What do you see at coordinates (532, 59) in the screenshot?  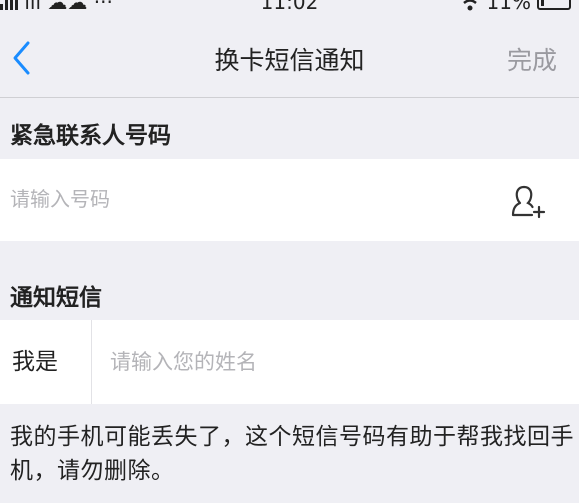 I see `done-button: 完成` at bounding box center [532, 59].